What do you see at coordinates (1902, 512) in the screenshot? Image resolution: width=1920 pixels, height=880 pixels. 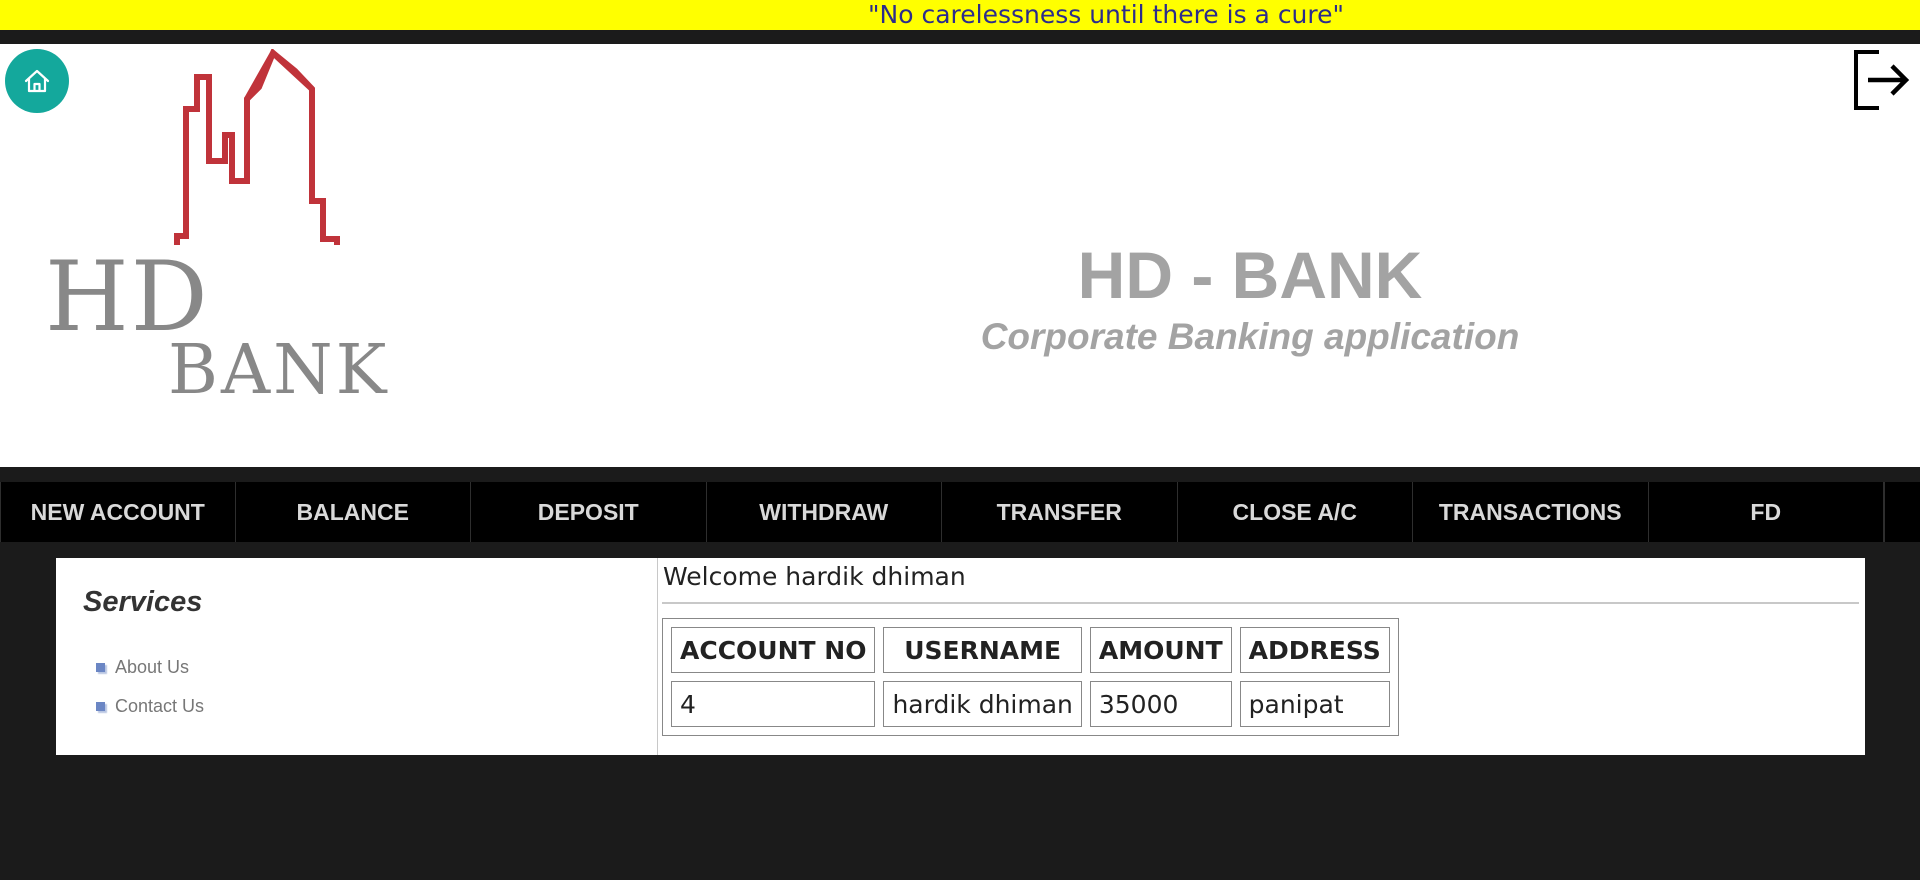 I see `nav-spacer` at bounding box center [1902, 512].